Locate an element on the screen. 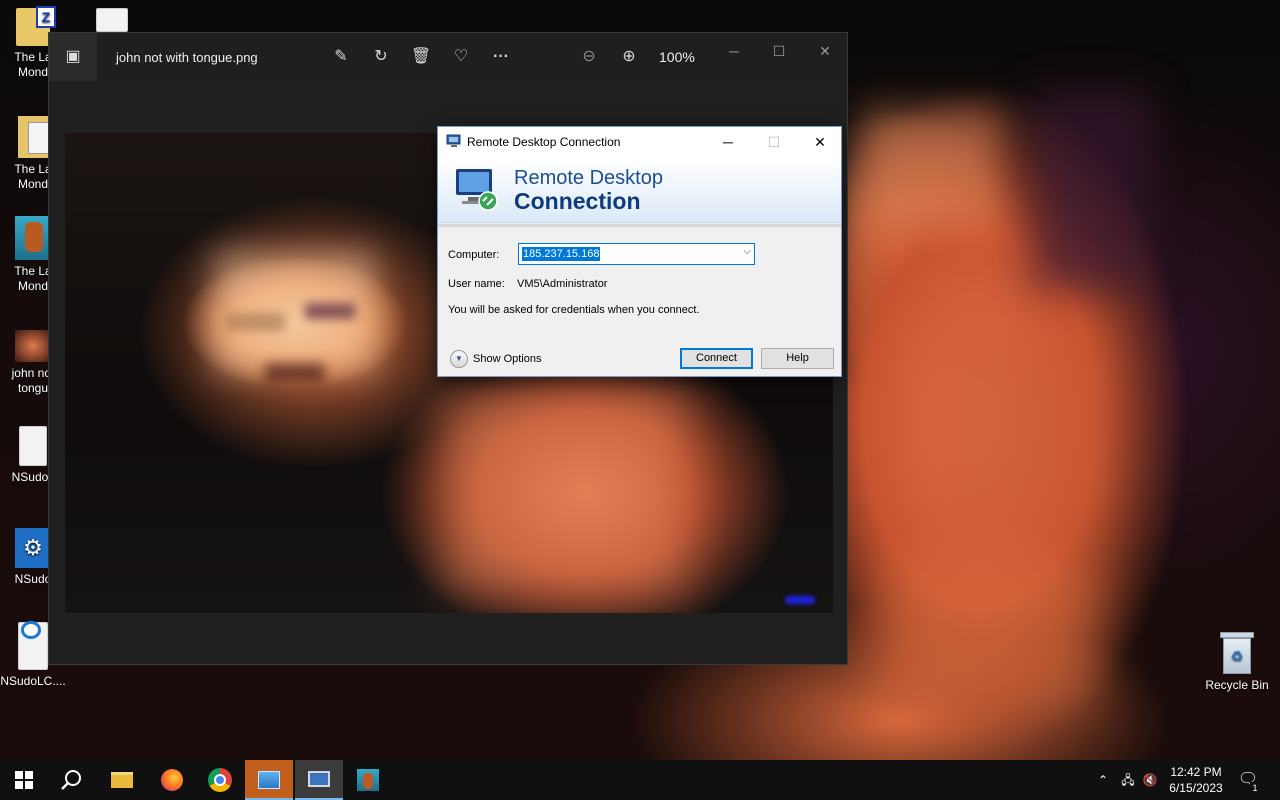  connect-button: Connect is located at coordinates (716, 358).